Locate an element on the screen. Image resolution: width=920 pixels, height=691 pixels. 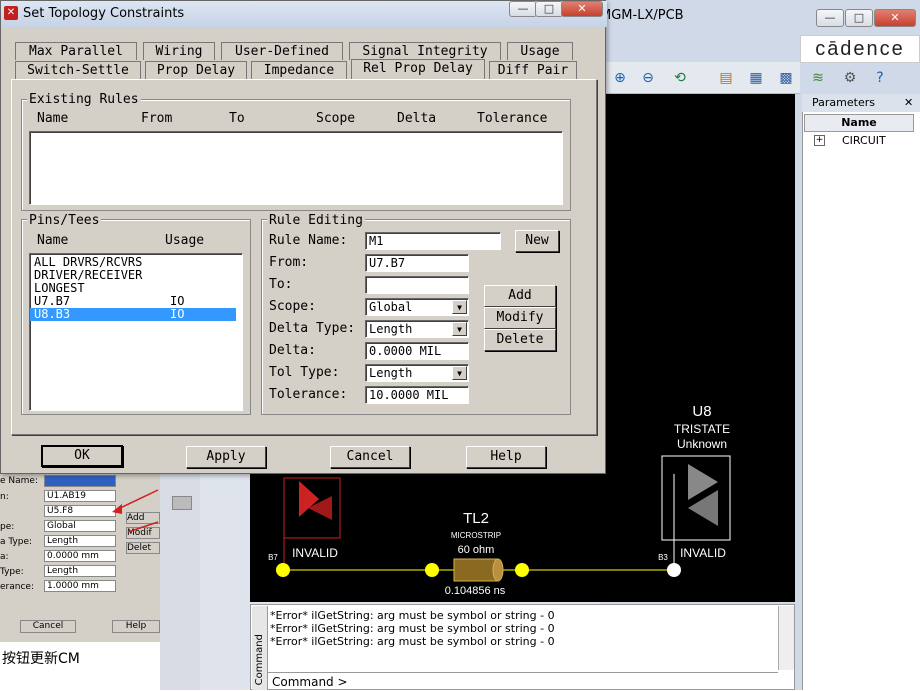
u8-state: INVALID is located at coordinates (703, 553).